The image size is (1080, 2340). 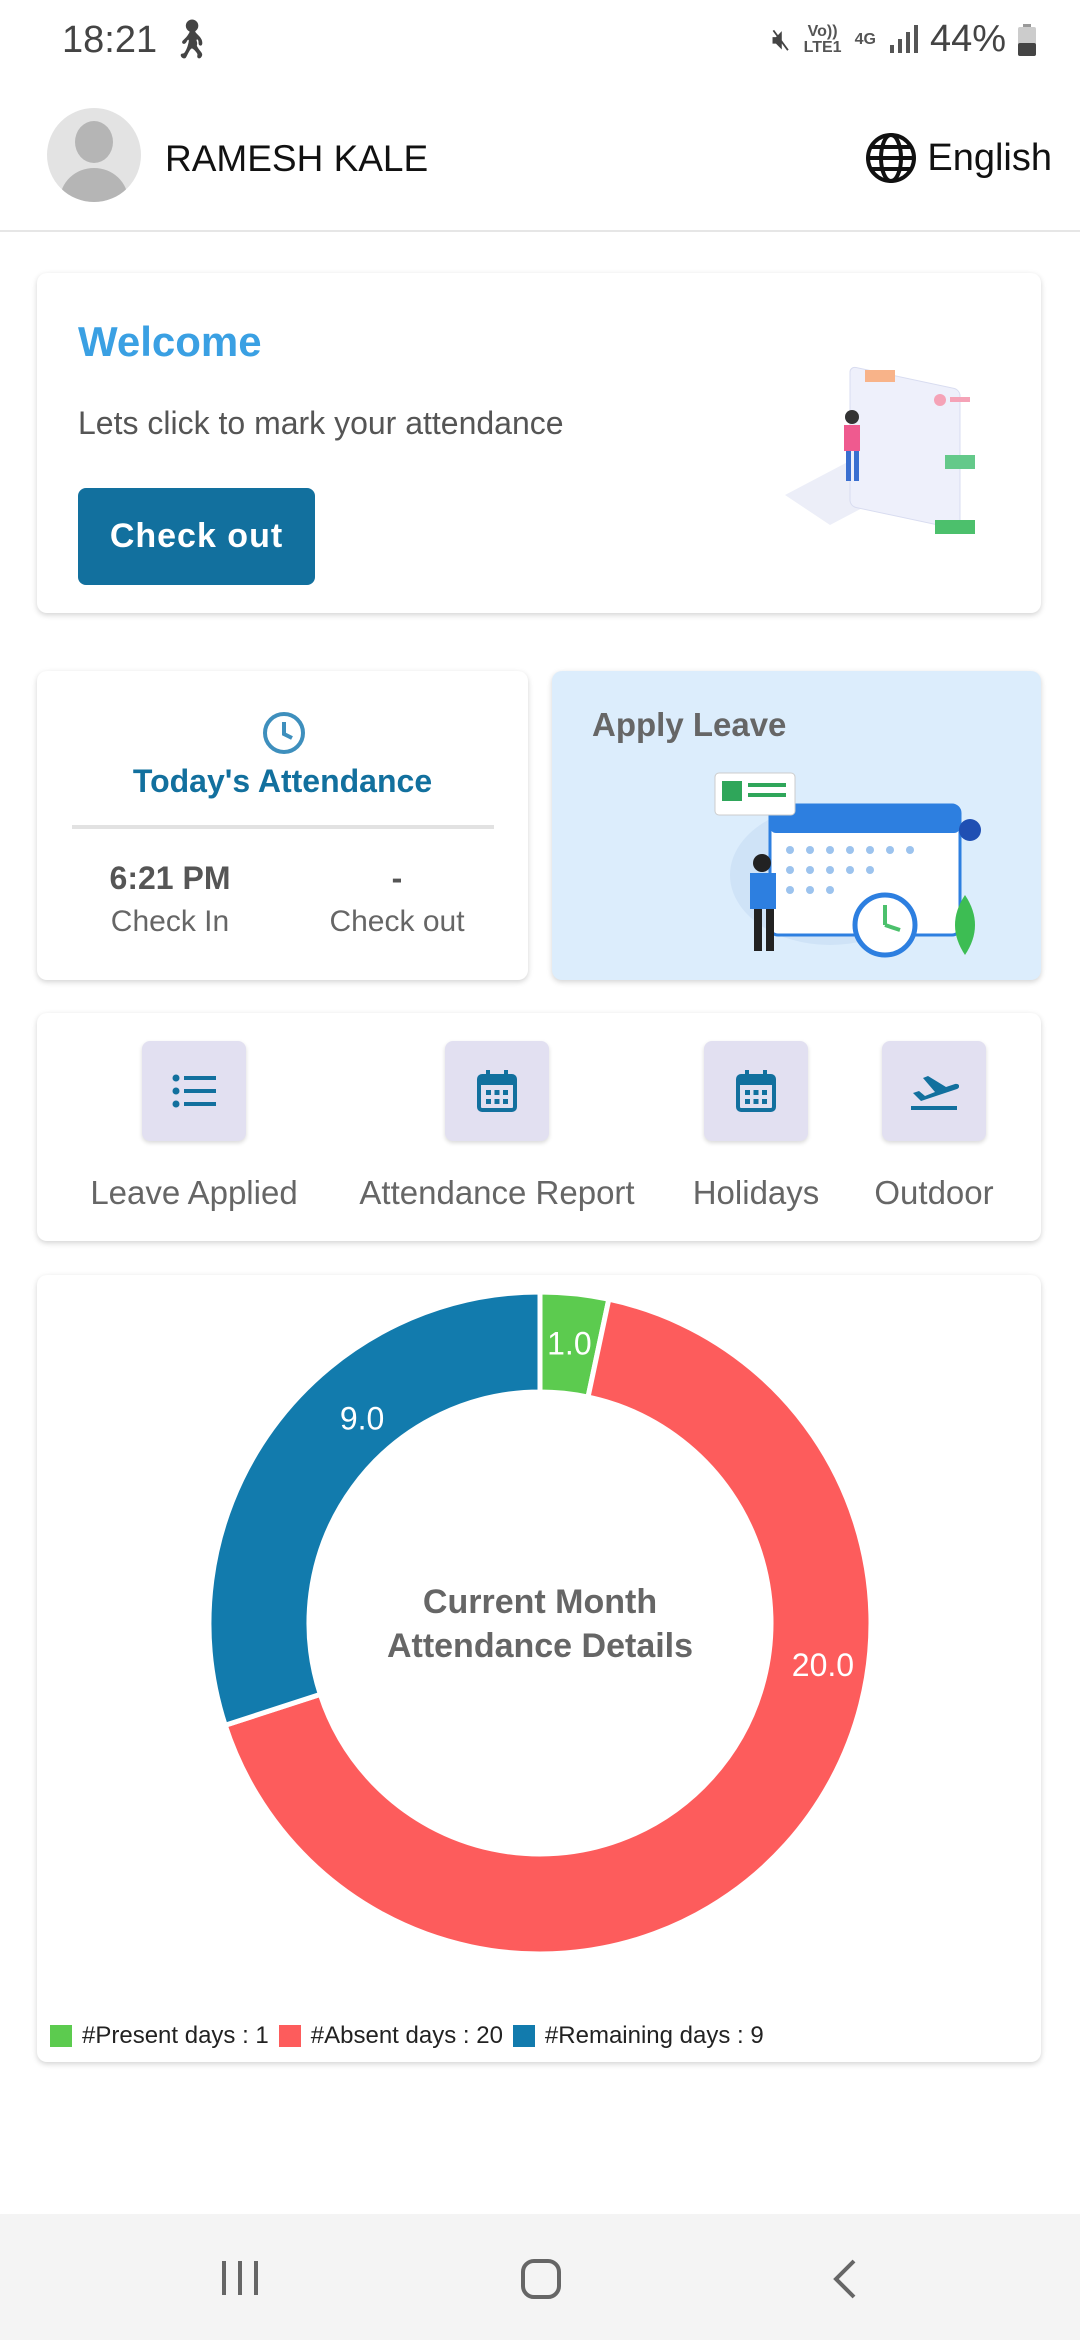 What do you see at coordinates (321, 423) in the screenshot?
I see `welcome-subtitle: Lets click to mark your attendance` at bounding box center [321, 423].